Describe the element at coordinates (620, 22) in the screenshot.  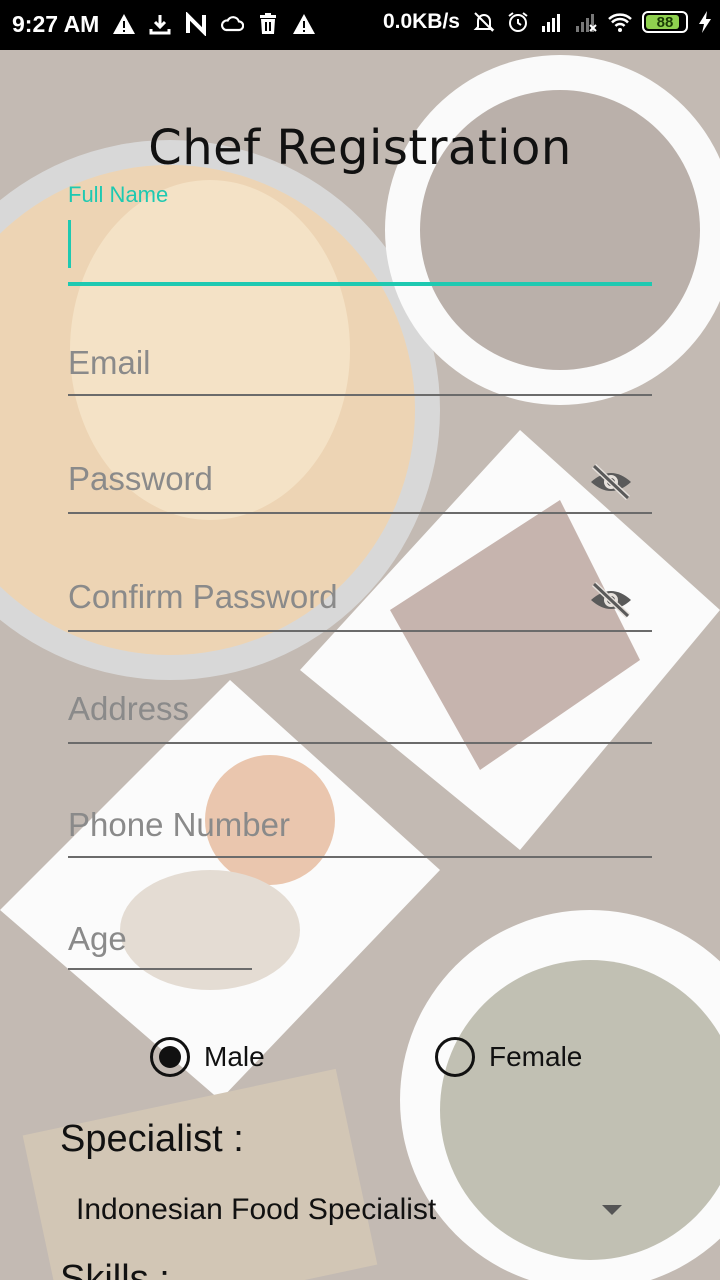
I see `wifi-icon` at that location.